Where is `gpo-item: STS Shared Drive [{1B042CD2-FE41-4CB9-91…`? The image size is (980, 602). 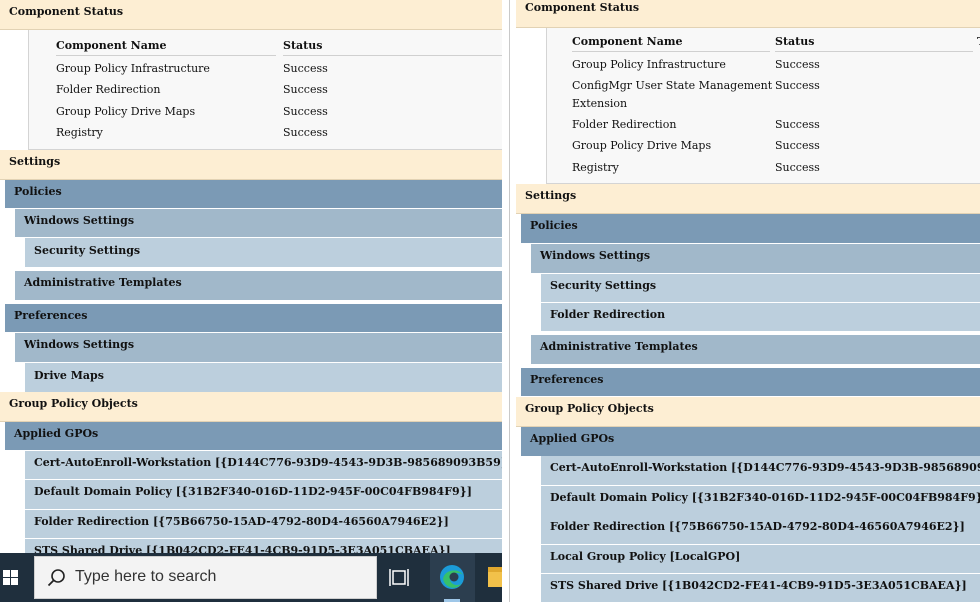 gpo-item: STS Shared Drive [{1B042CD2-FE41-4CB9-91… is located at coordinates (760, 588).